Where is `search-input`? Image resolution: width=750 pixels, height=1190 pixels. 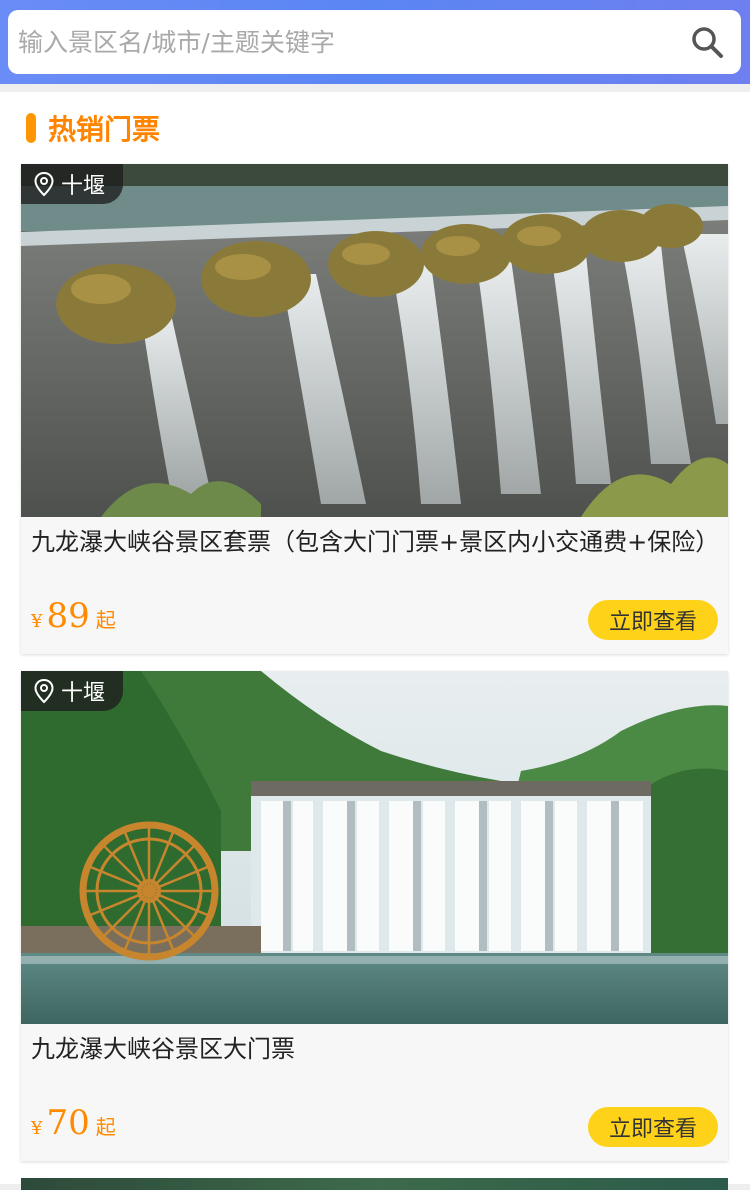
search-input is located at coordinates (348, 42).